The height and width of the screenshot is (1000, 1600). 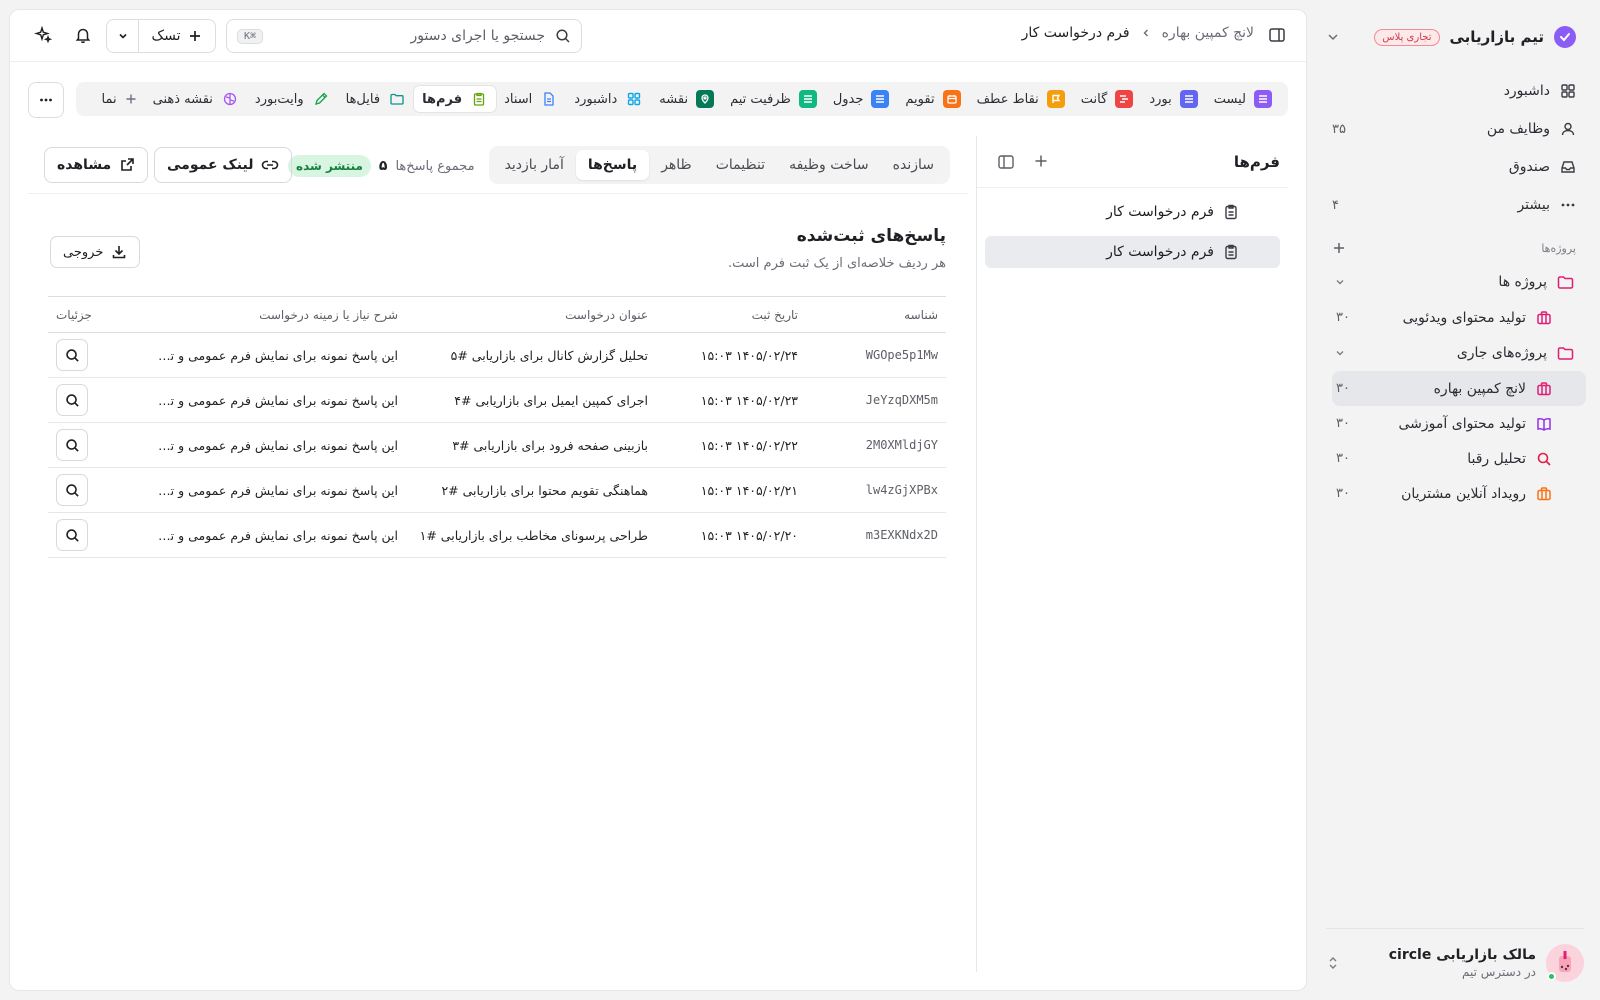 I want to click on view-tab-table: جدول, so click(x=861, y=99).